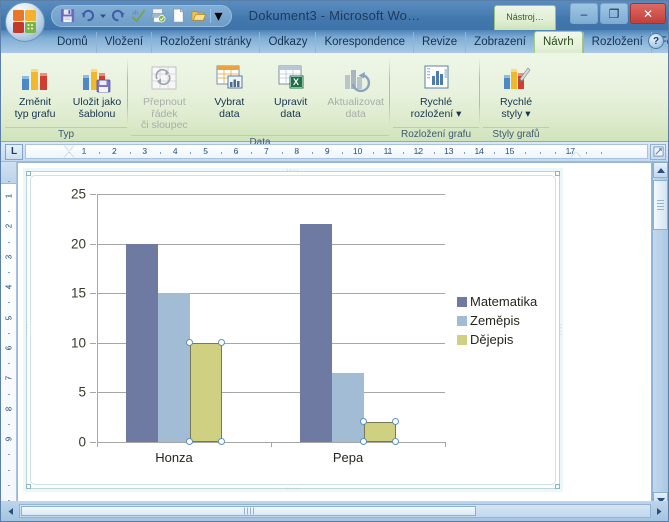 The image size is (669, 522). What do you see at coordinates (516, 91) in the screenshot?
I see `quick-styles-button: Rychlé styly ▾` at bounding box center [516, 91].